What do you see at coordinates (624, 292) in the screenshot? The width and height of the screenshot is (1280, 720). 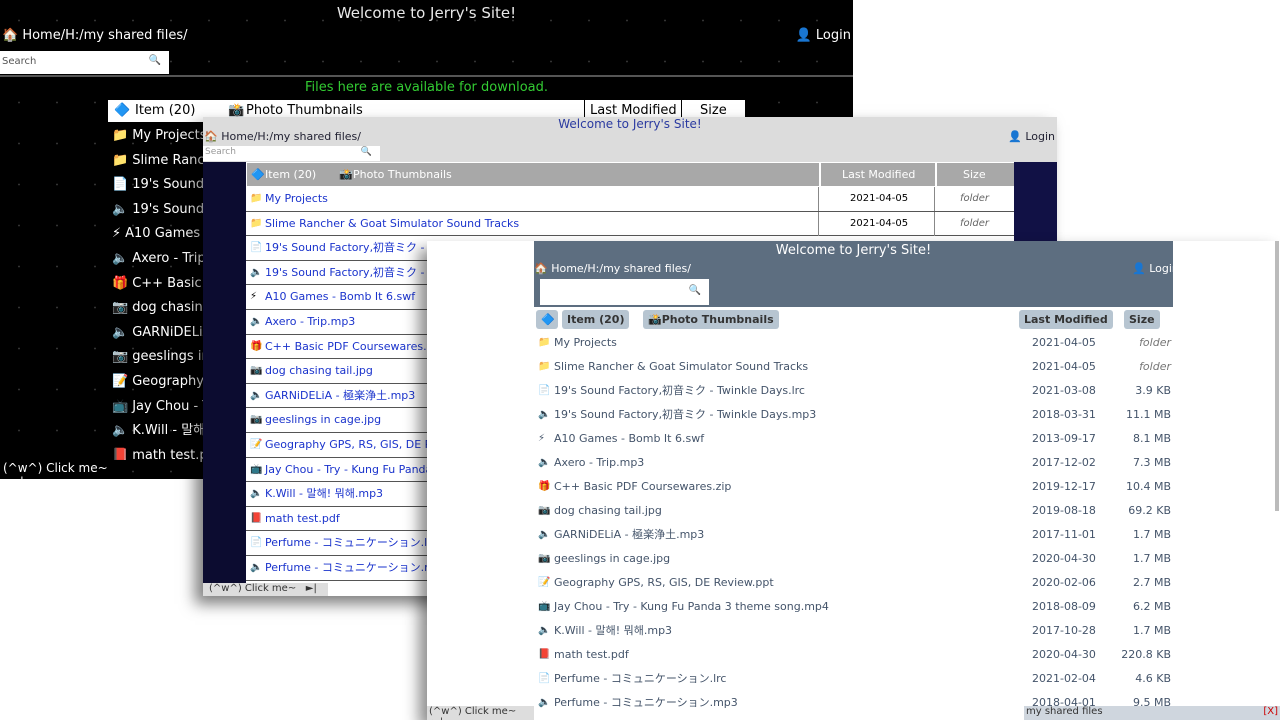 I see `search-input: 🔍` at bounding box center [624, 292].